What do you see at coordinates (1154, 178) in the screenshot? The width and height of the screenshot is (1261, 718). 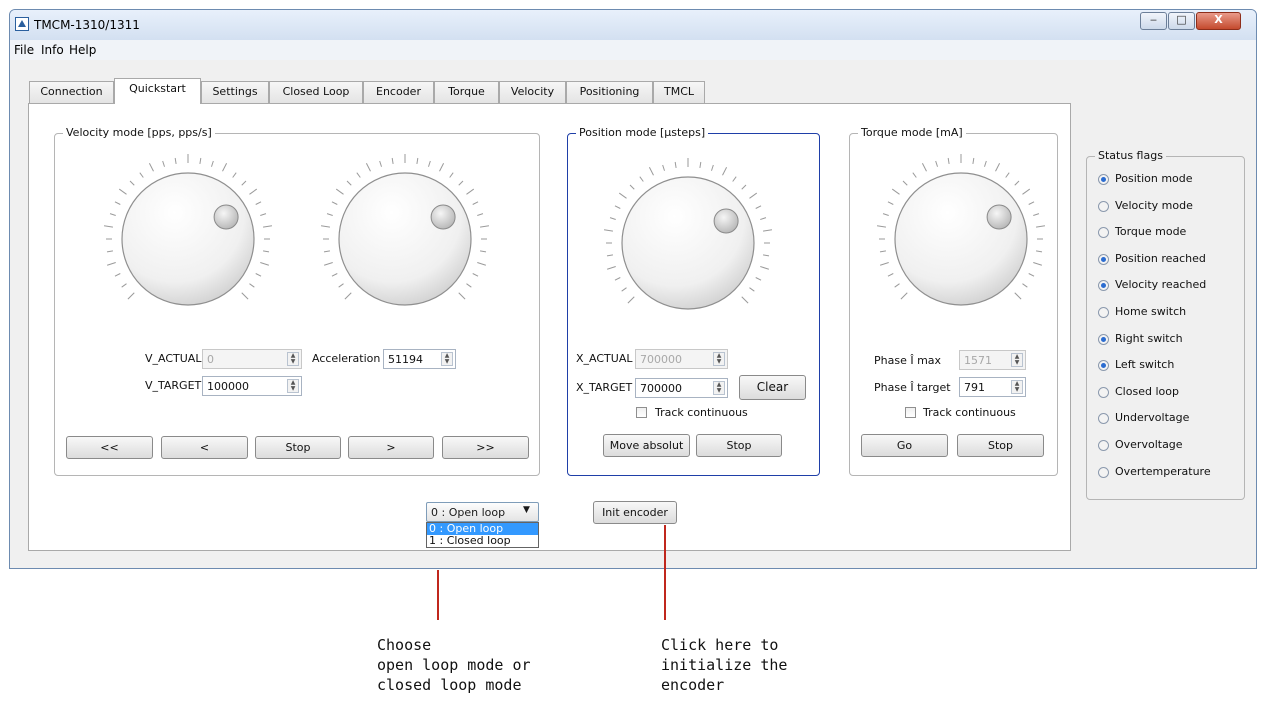 I see `status-flag-label: Position mode` at bounding box center [1154, 178].